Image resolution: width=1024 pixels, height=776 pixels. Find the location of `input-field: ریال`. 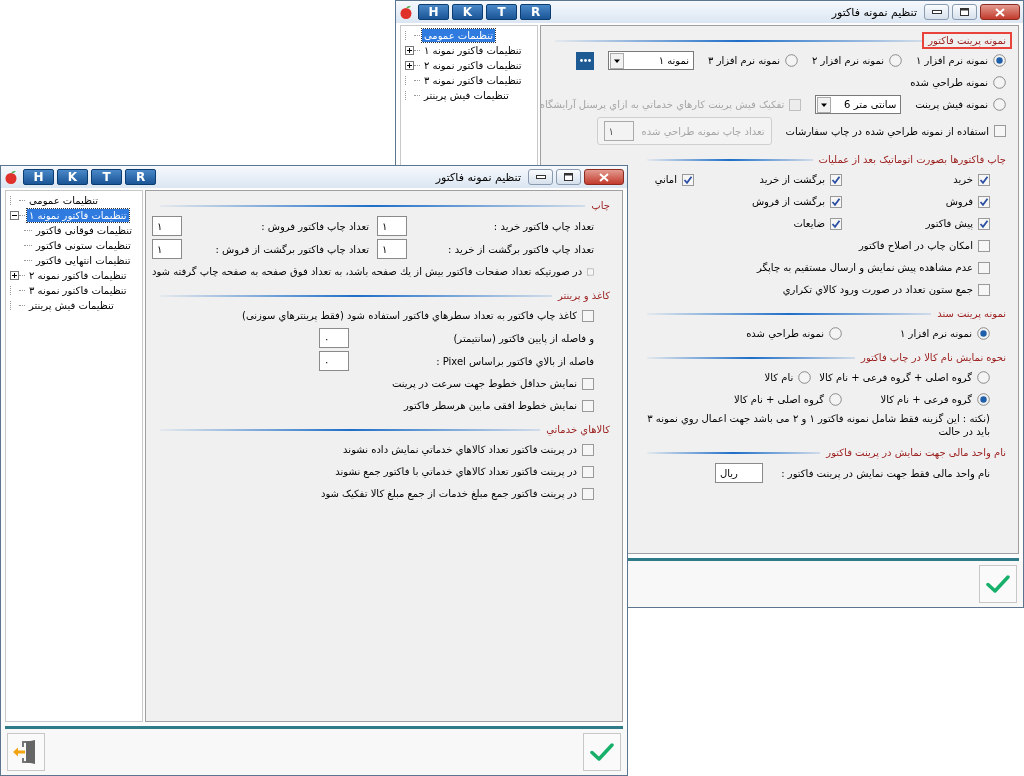

input-field: ریال is located at coordinates (739, 473).